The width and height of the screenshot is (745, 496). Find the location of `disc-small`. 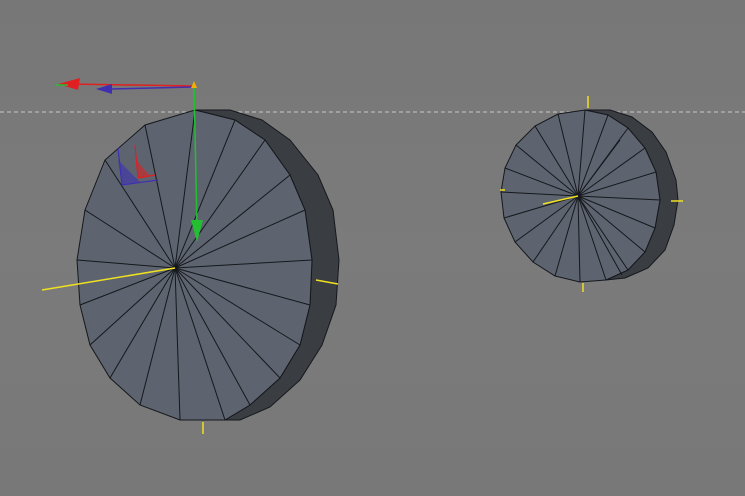

disc-small is located at coordinates (591, 194).